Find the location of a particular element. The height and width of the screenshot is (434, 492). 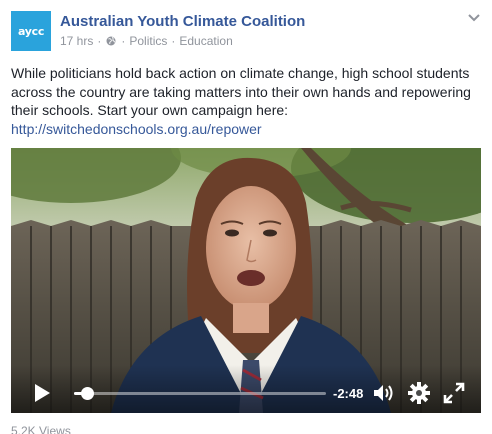

chevron-down-icon is located at coordinates (474, 18).